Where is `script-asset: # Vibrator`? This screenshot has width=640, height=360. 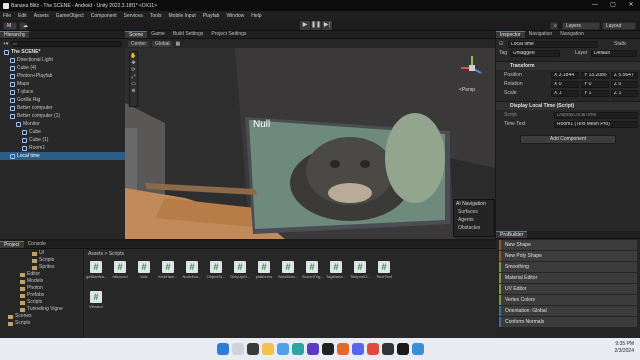
script-asset: # Vibrator is located at coordinates (96, 300).